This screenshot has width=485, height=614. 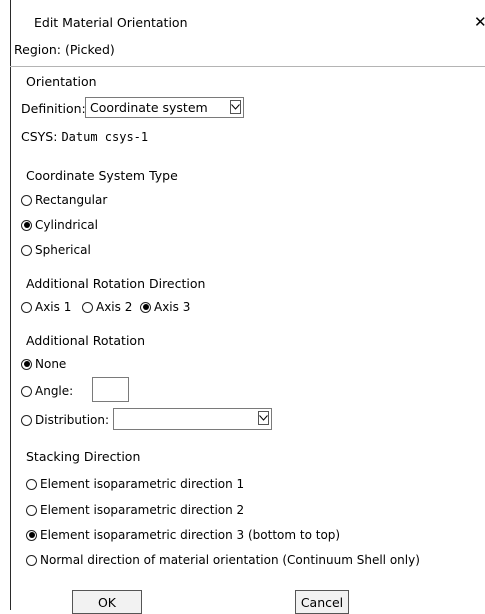 I want to click on radio-label: Element isoparametric direction 1, so click(x=142, y=484).